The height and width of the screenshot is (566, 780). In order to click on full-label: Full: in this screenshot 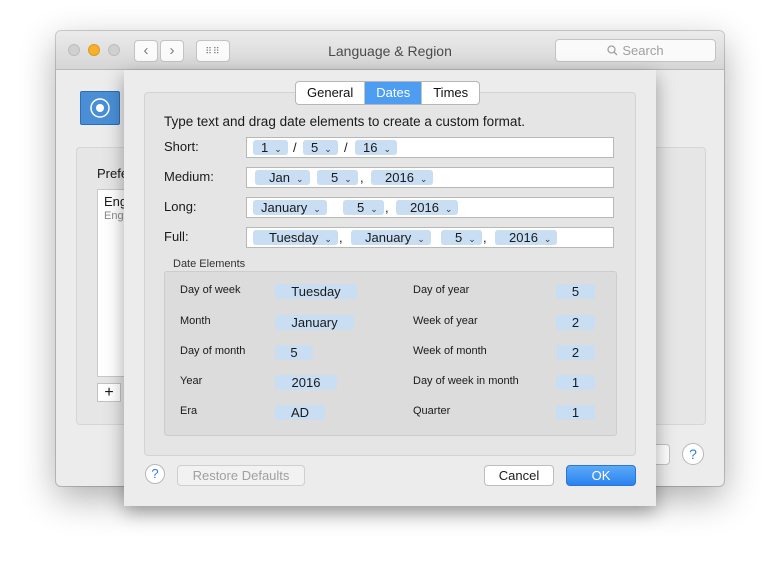, I will do `click(176, 236)`.